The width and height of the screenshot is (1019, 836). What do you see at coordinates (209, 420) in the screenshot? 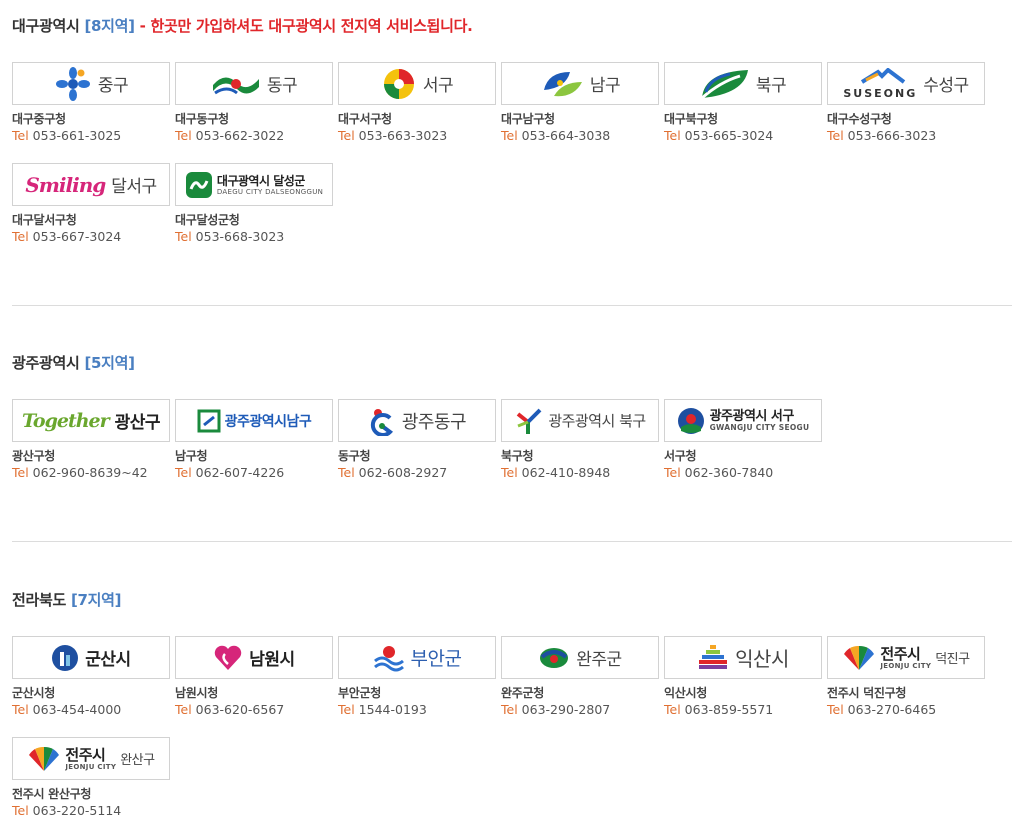
I see `gwangju-namgu-emblem-icon` at bounding box center [209, 420].